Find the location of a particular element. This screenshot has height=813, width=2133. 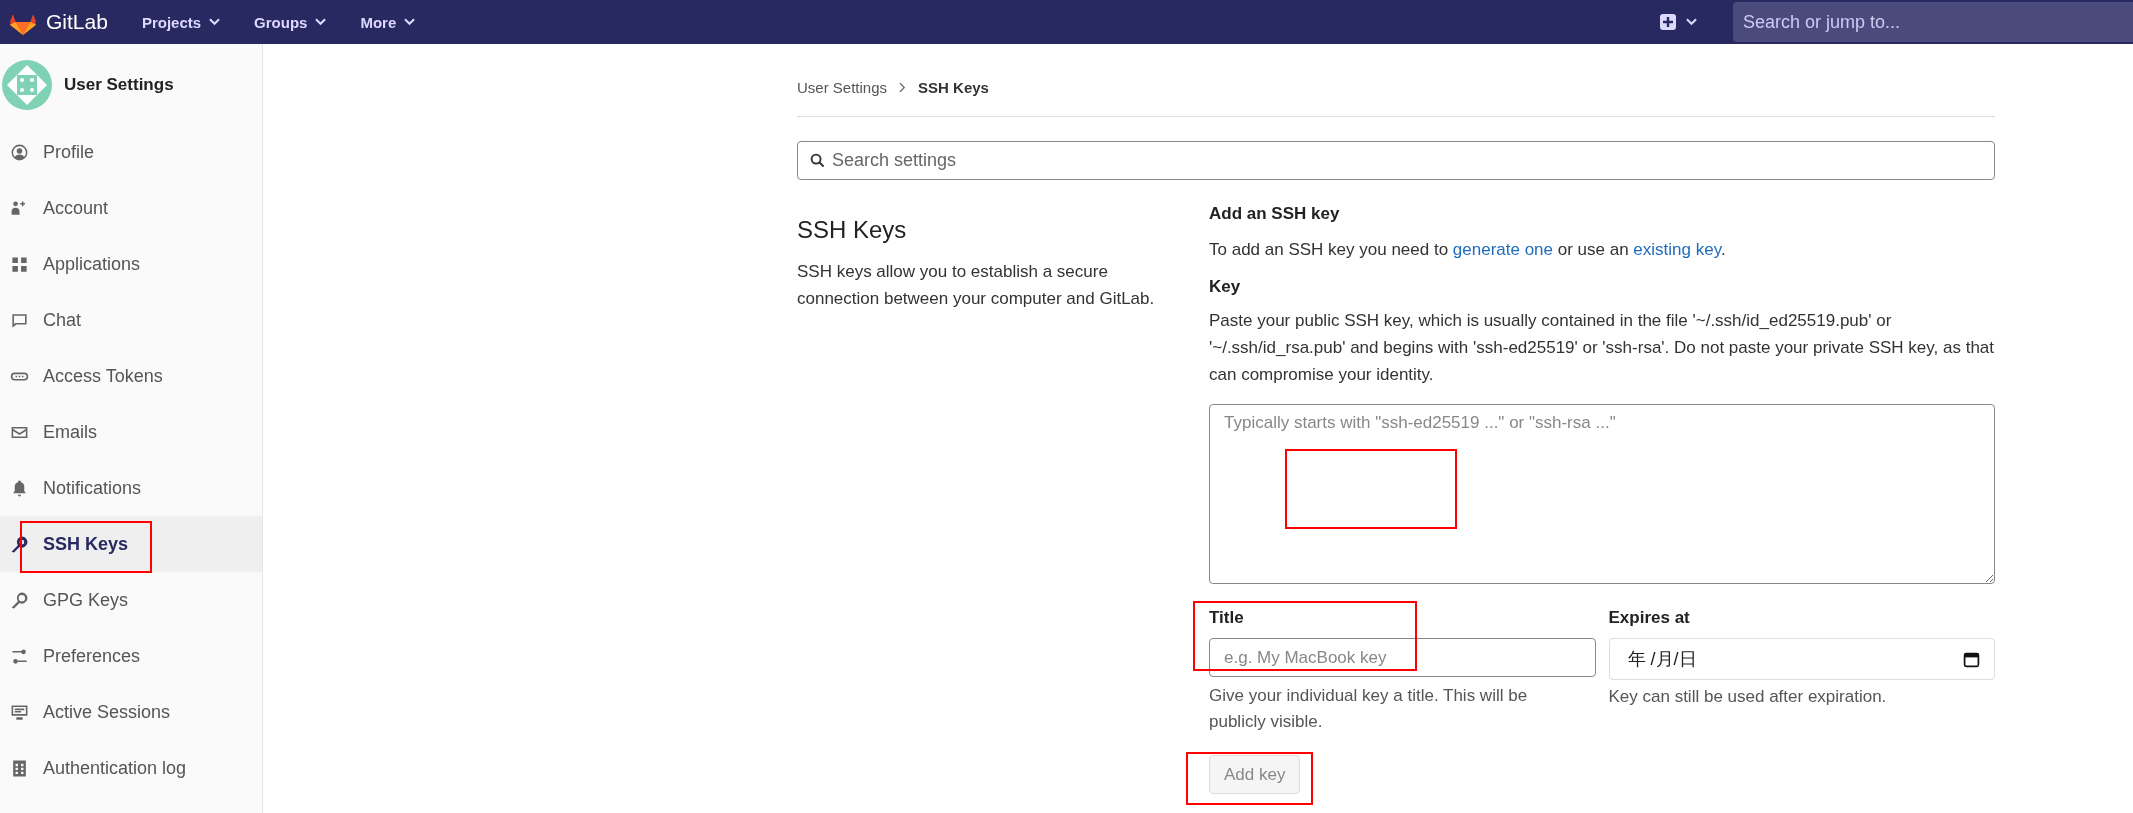

calendar-icon is located at coordinates (1971, 659).